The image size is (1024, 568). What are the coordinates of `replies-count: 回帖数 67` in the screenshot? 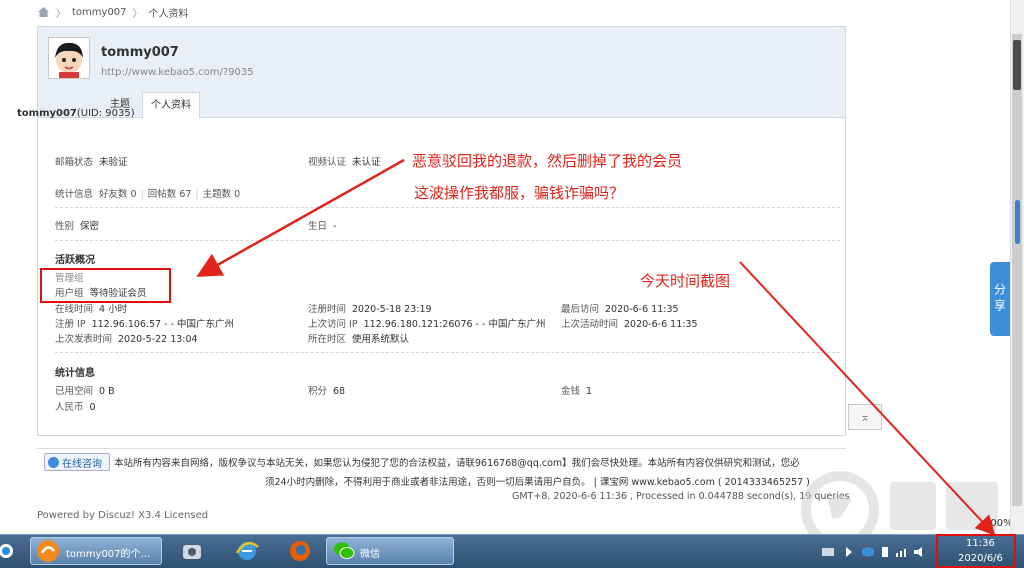 It's located at (170, 194).